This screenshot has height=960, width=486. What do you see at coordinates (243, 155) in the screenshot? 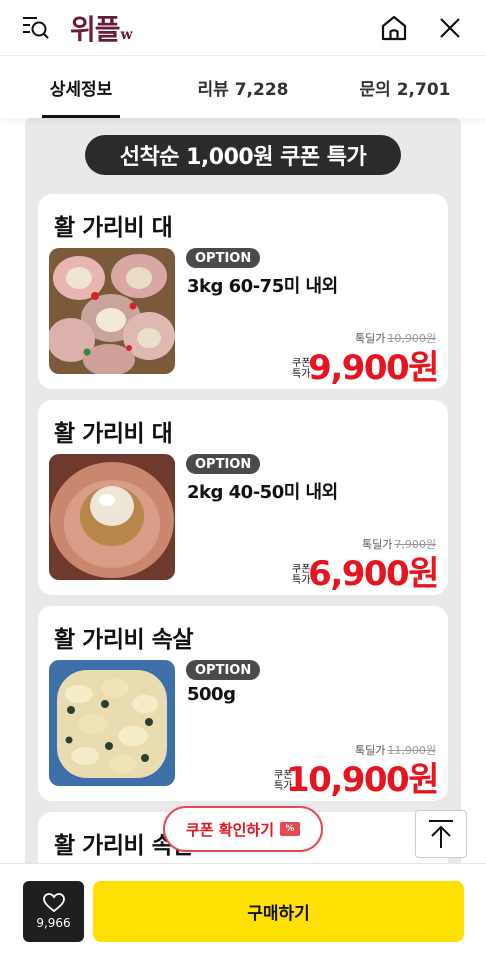
I see `coupon-banner: 선착순 1,000원 쿠폰 특가` at bounding box center [243, 155].